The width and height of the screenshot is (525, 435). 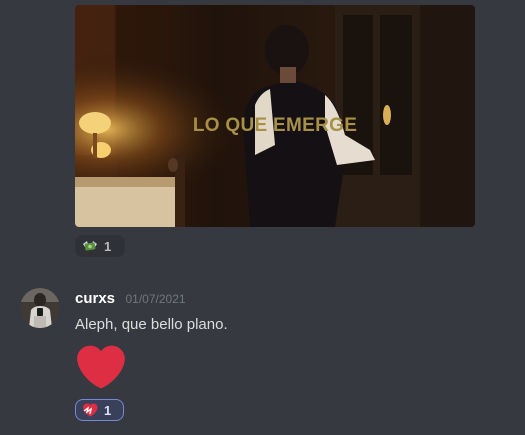 What do you see at coordinates (101, 367) in the screenshot?
I see `red-heart-icon` at bounding box center [101, 367].